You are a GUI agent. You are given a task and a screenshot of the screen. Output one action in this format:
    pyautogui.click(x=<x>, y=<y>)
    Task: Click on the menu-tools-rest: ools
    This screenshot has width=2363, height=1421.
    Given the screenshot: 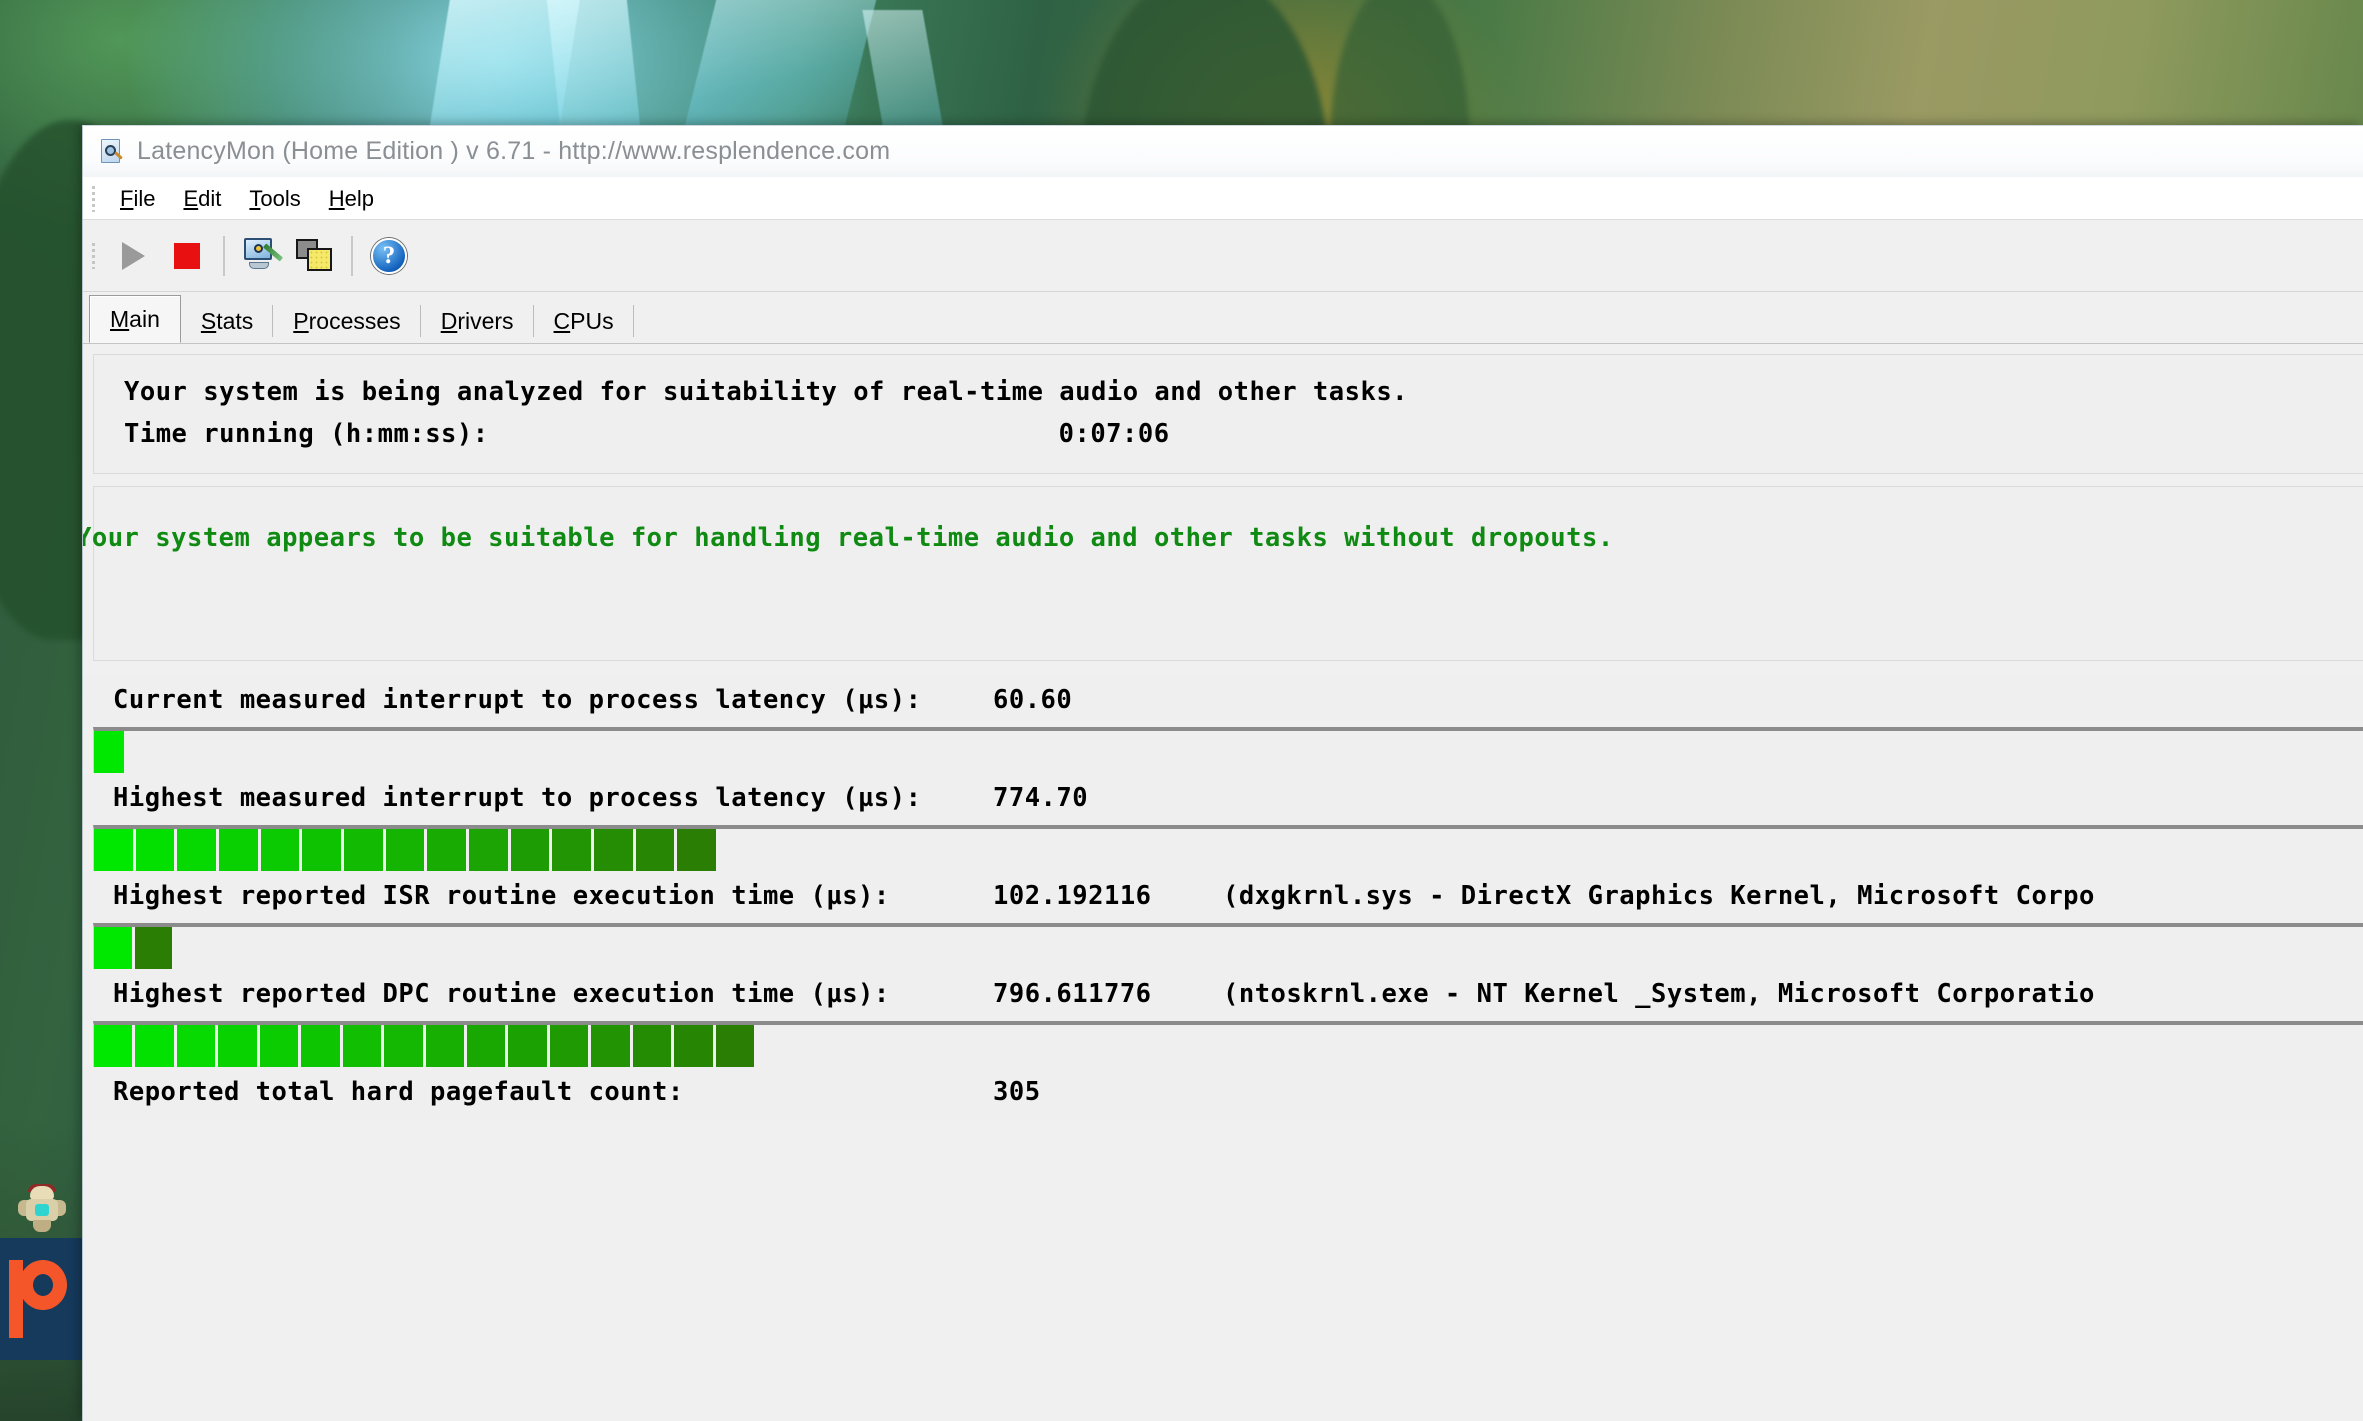 What is the action you would take?
    pyautogui.click(x=280, y=198)
    